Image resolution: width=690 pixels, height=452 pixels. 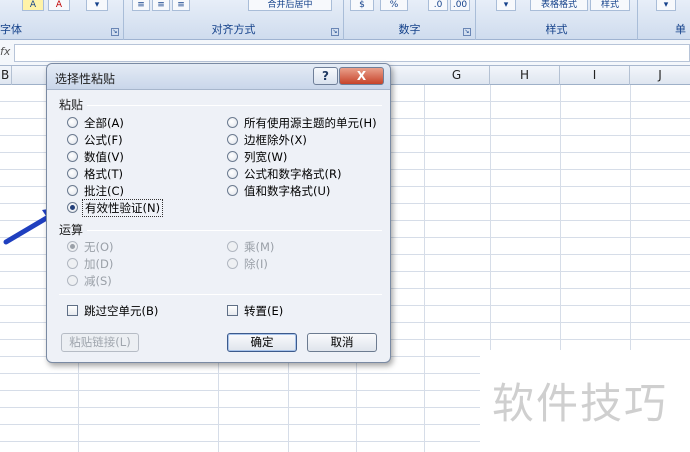 What do you see at coordinates (438, 5) in the screenshot?
I see `increase-decimal-button: .0` at bounding box center [438, 5].